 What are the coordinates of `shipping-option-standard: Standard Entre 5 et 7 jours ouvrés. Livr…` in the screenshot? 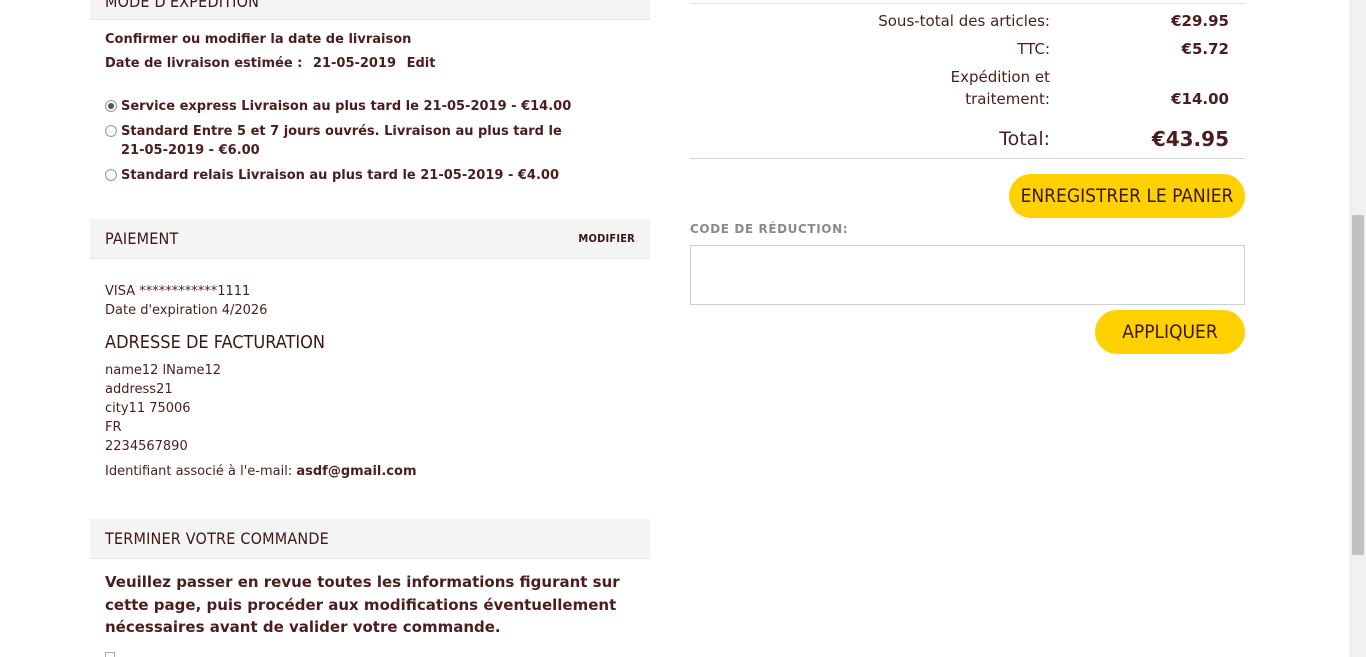 It's located at (345, 141).